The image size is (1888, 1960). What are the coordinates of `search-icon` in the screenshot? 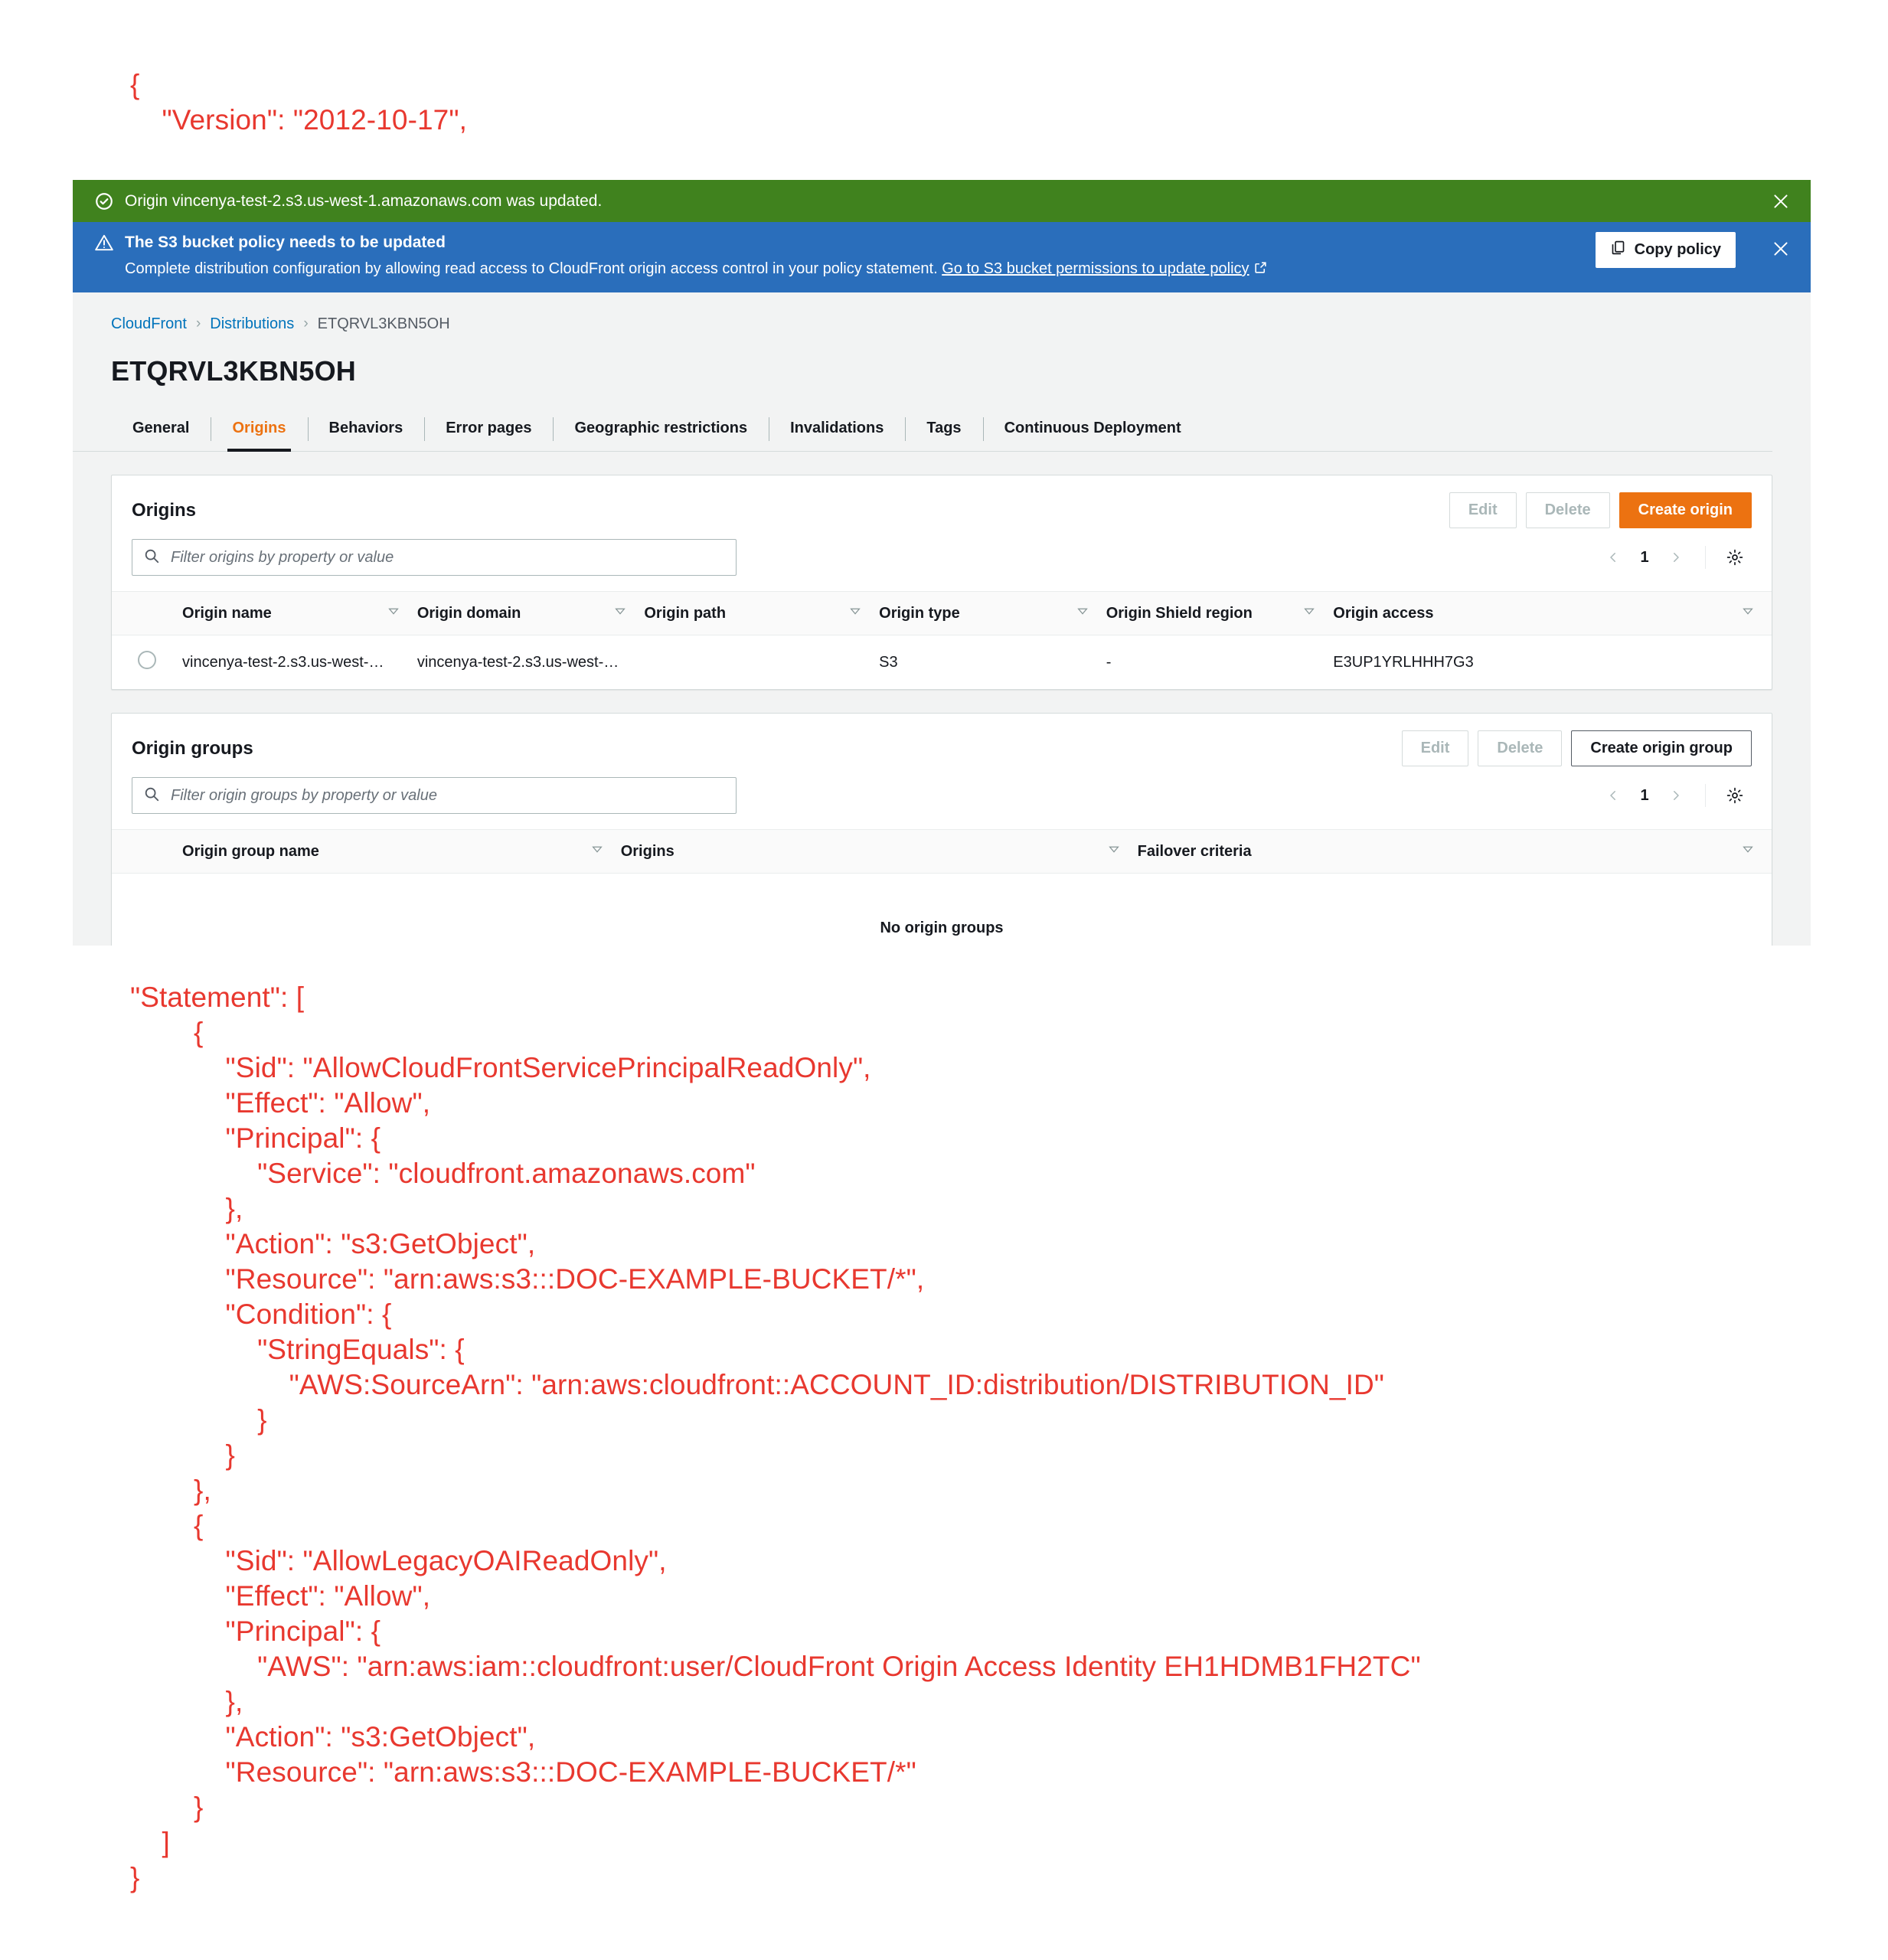 It's located at (151, 557).